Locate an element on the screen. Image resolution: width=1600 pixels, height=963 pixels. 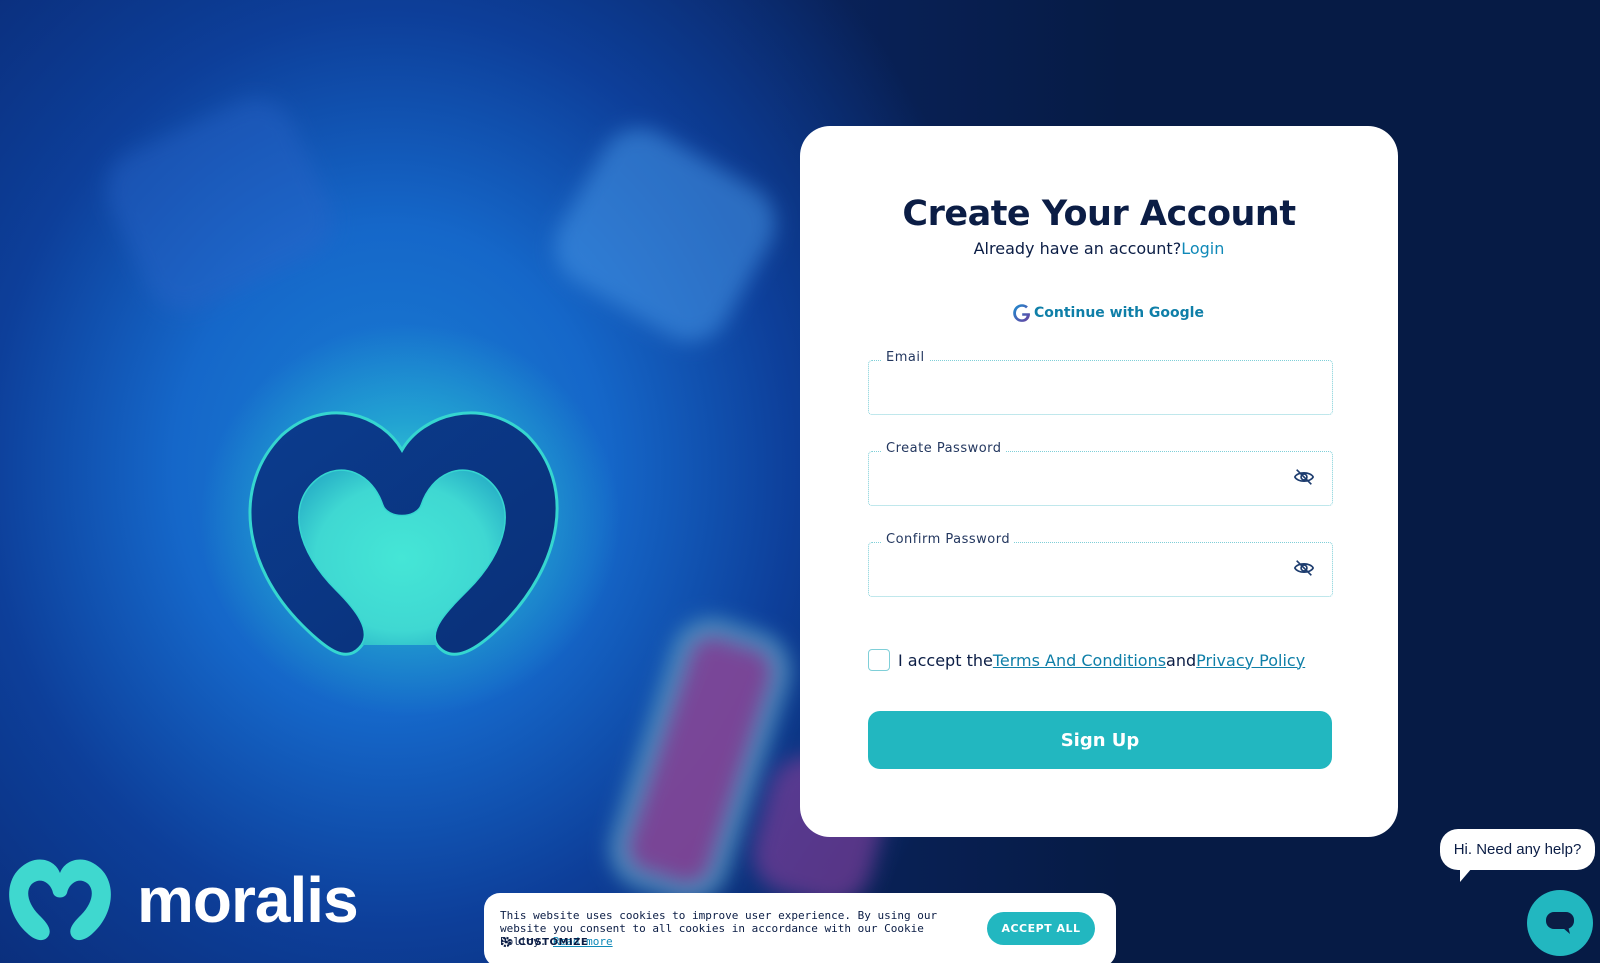
have-account-text: Already have an account? is located at coordinates (1077, 248).